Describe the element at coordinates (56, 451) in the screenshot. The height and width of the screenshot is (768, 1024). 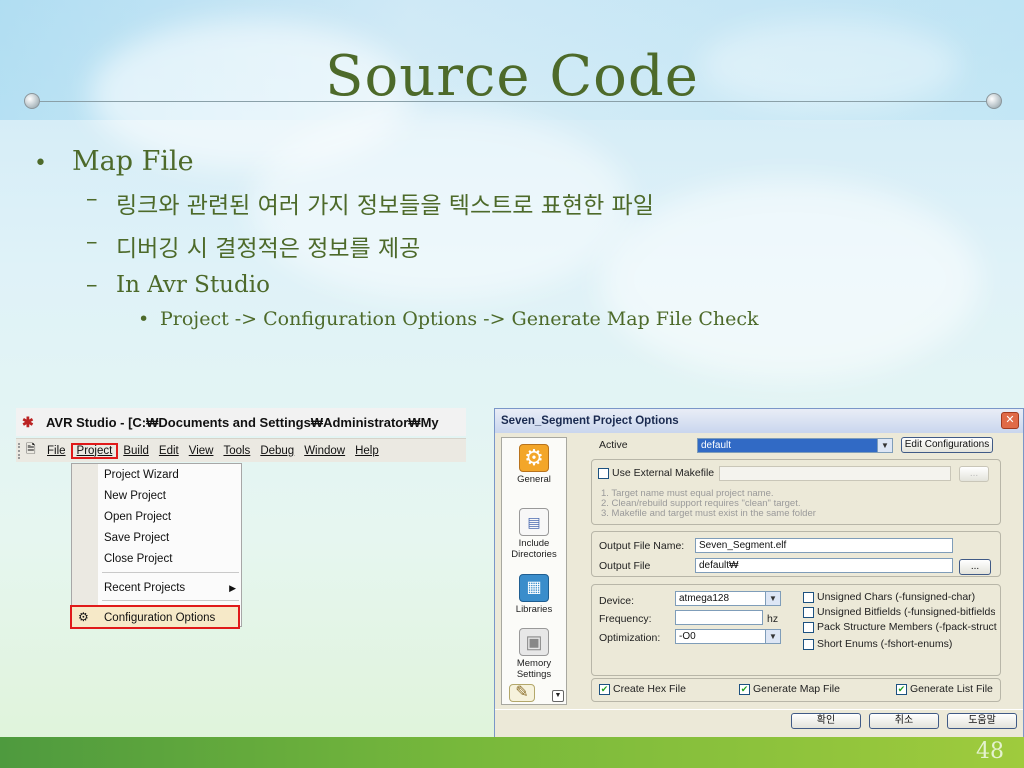
I see `menu-file: File` at that location.